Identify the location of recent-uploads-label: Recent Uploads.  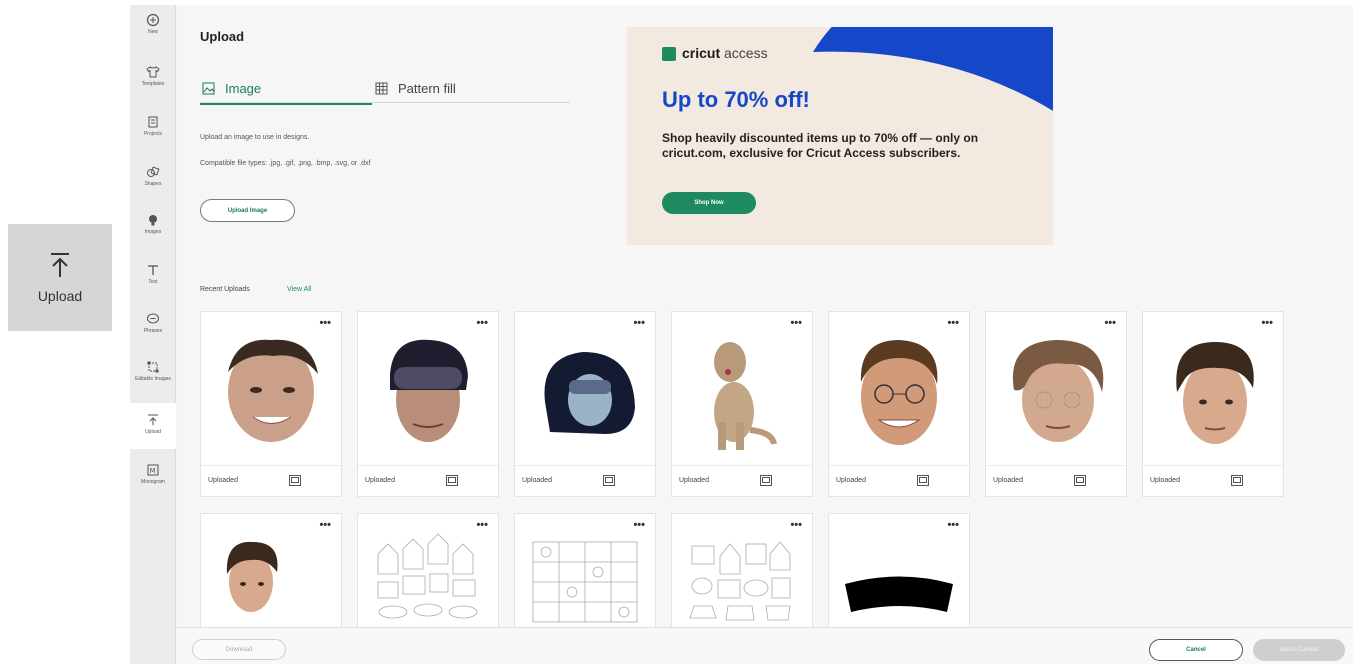
(225, 289).